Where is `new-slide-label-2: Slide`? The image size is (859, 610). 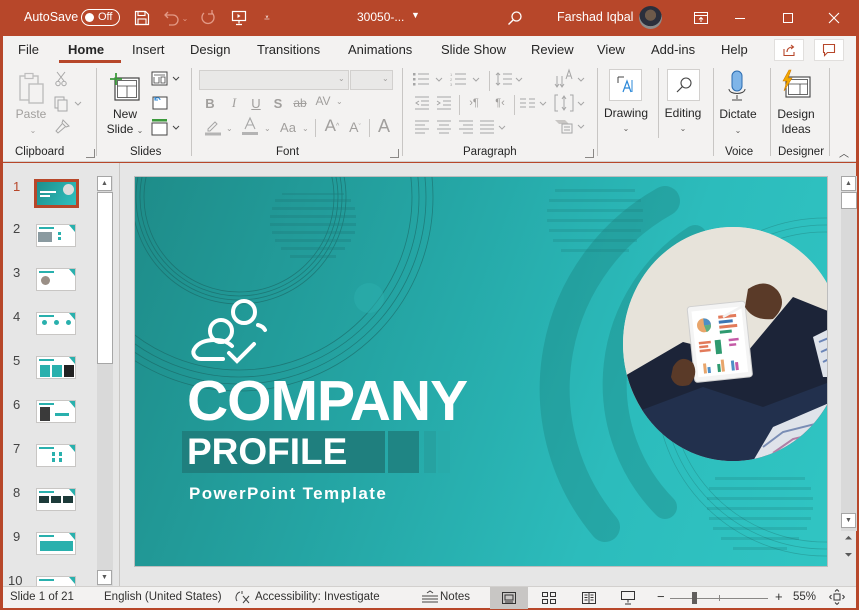
new-slide-label-2: Slide is located at coordinates (120, 129).